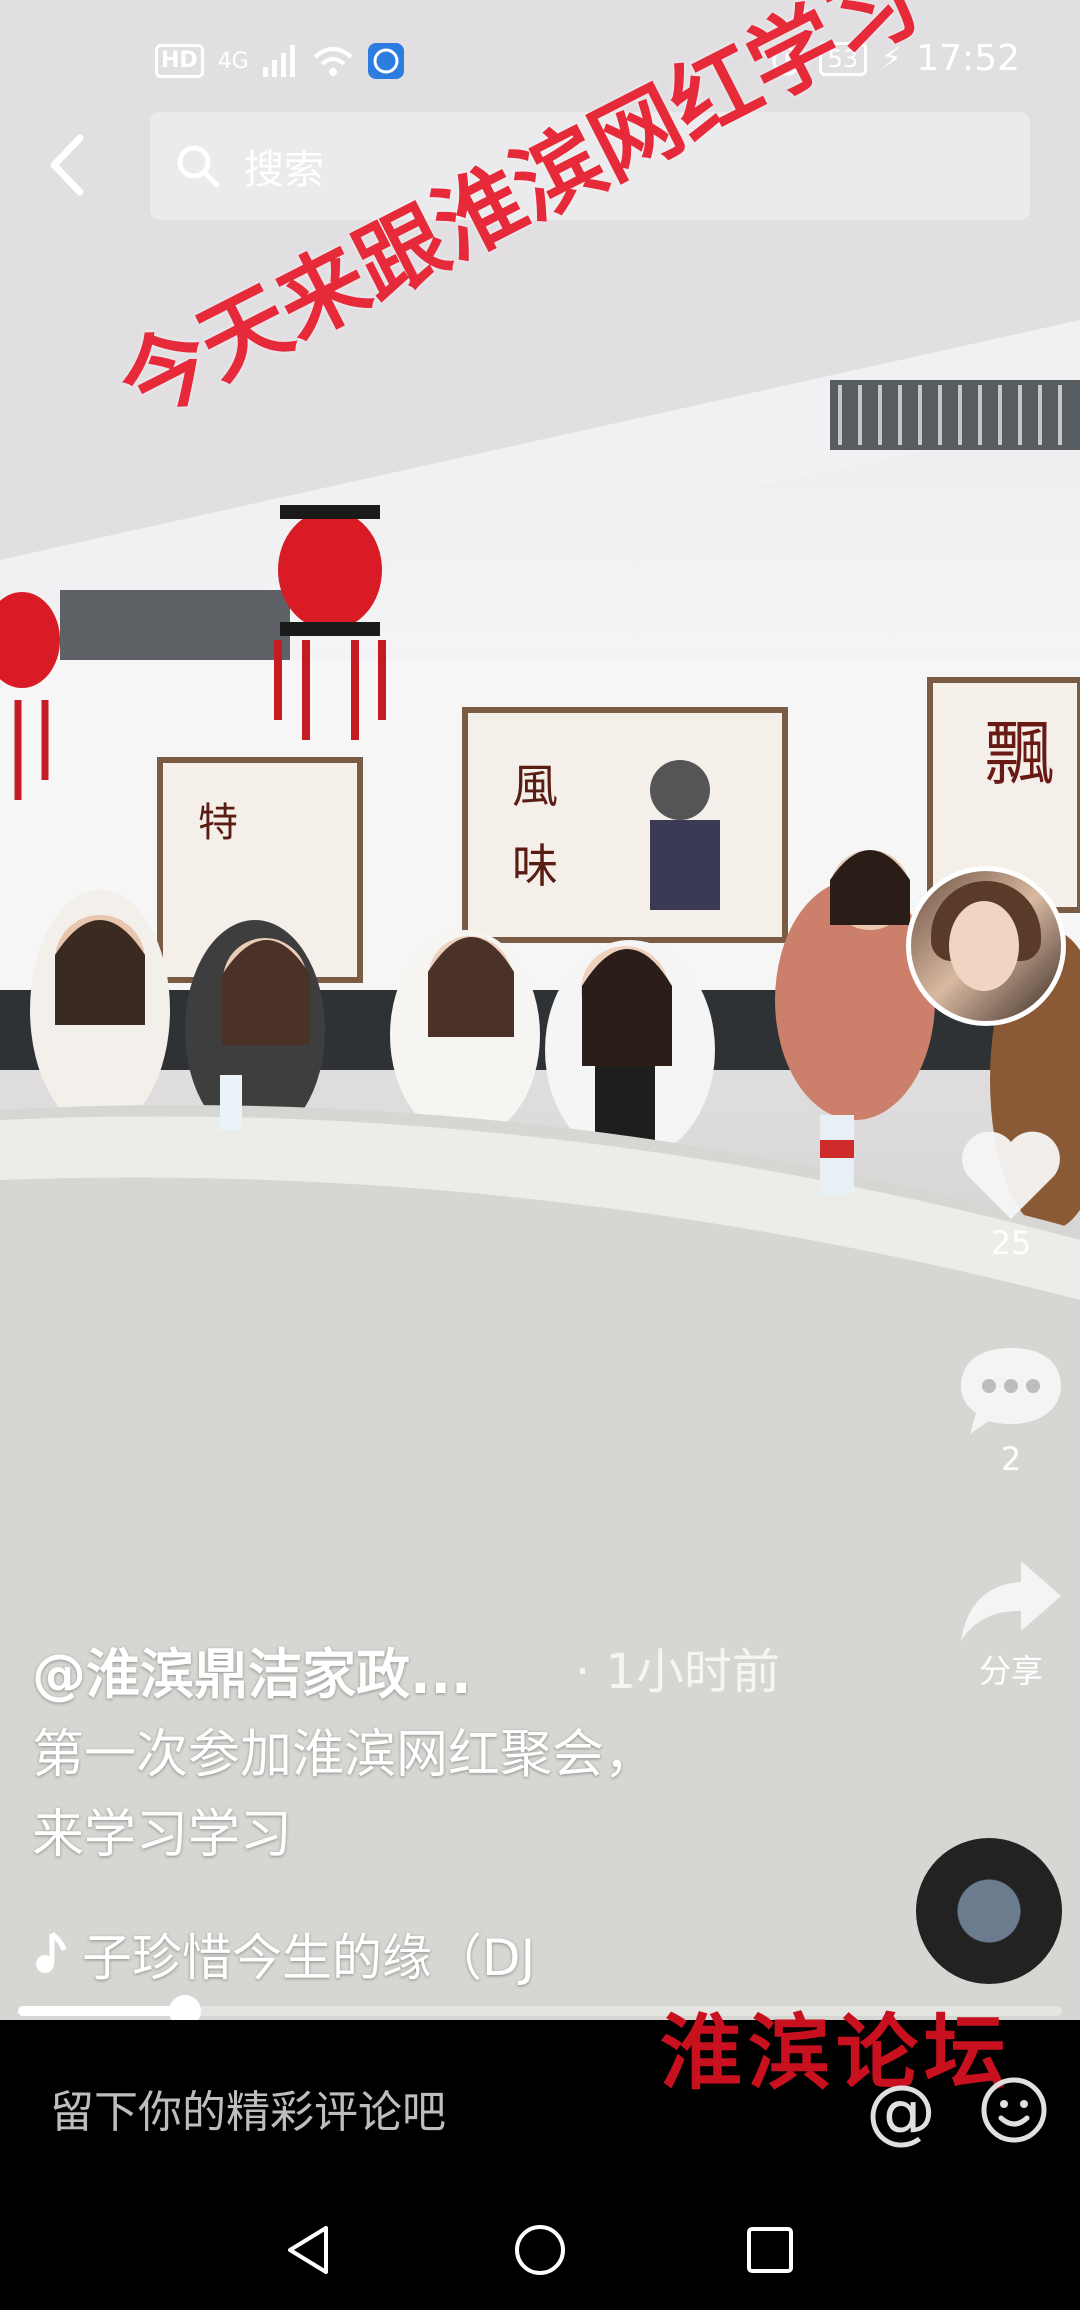 The height and width of the screenshot is (2310, 1080). What do you see at coordinates (179, 61) in the screenshot?
I see `hd-badge: HD` at bounding box center [179, 61].